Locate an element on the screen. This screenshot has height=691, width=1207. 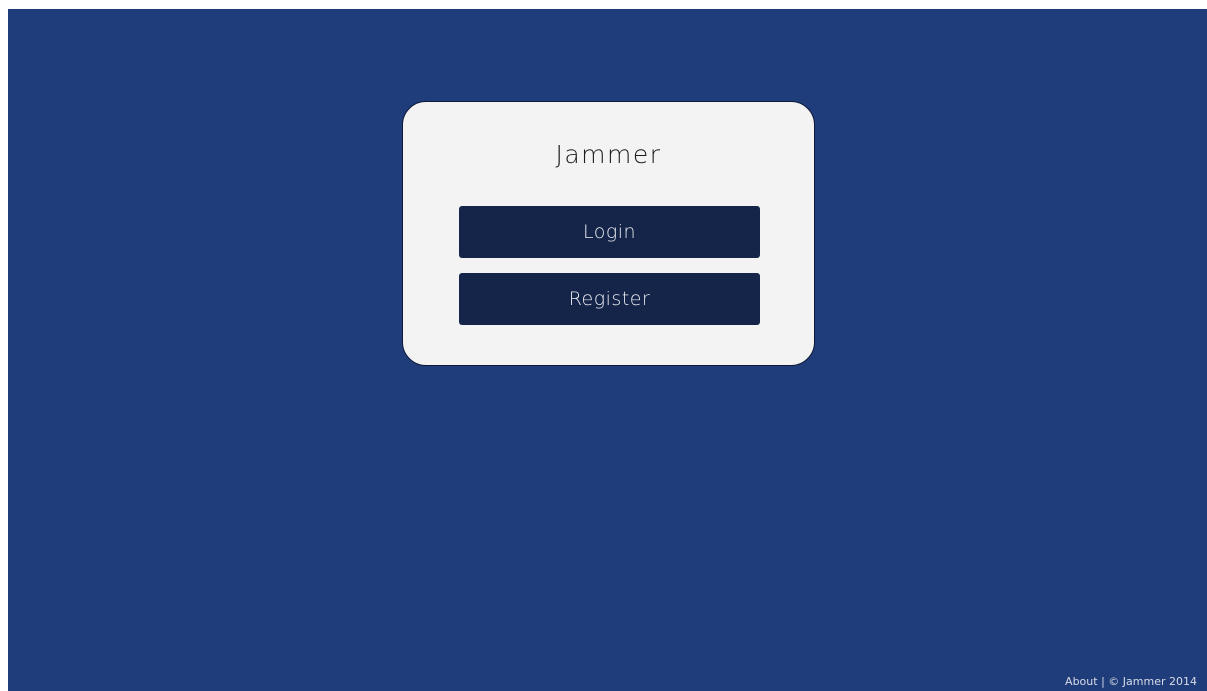
about-link: About is located at coordinates (1081, 682).